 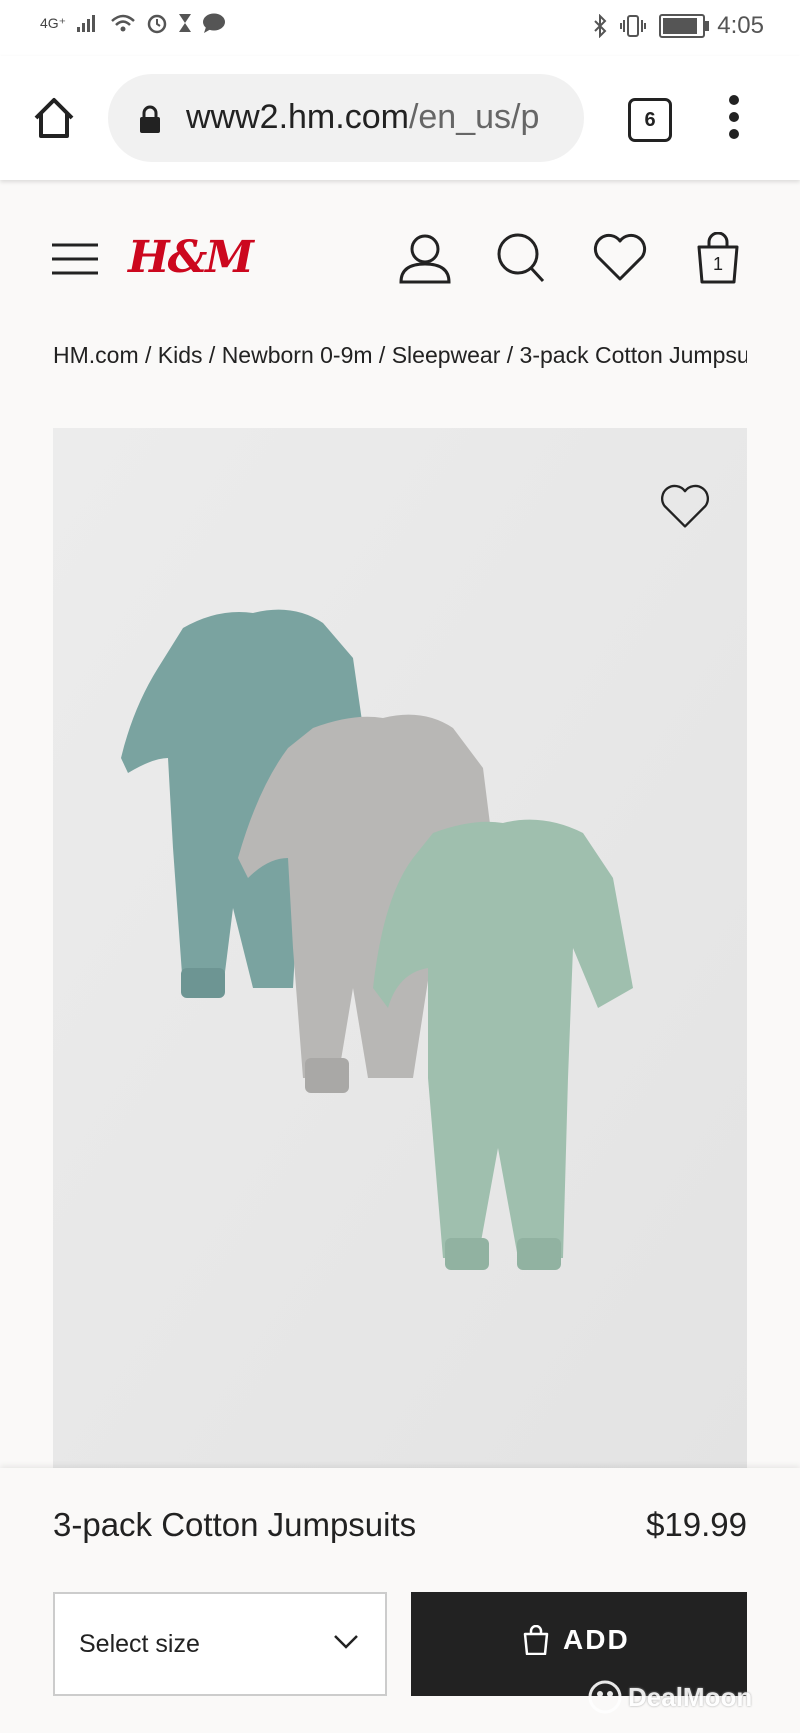 I want to click on search-icon, so click(x=521, y=258).